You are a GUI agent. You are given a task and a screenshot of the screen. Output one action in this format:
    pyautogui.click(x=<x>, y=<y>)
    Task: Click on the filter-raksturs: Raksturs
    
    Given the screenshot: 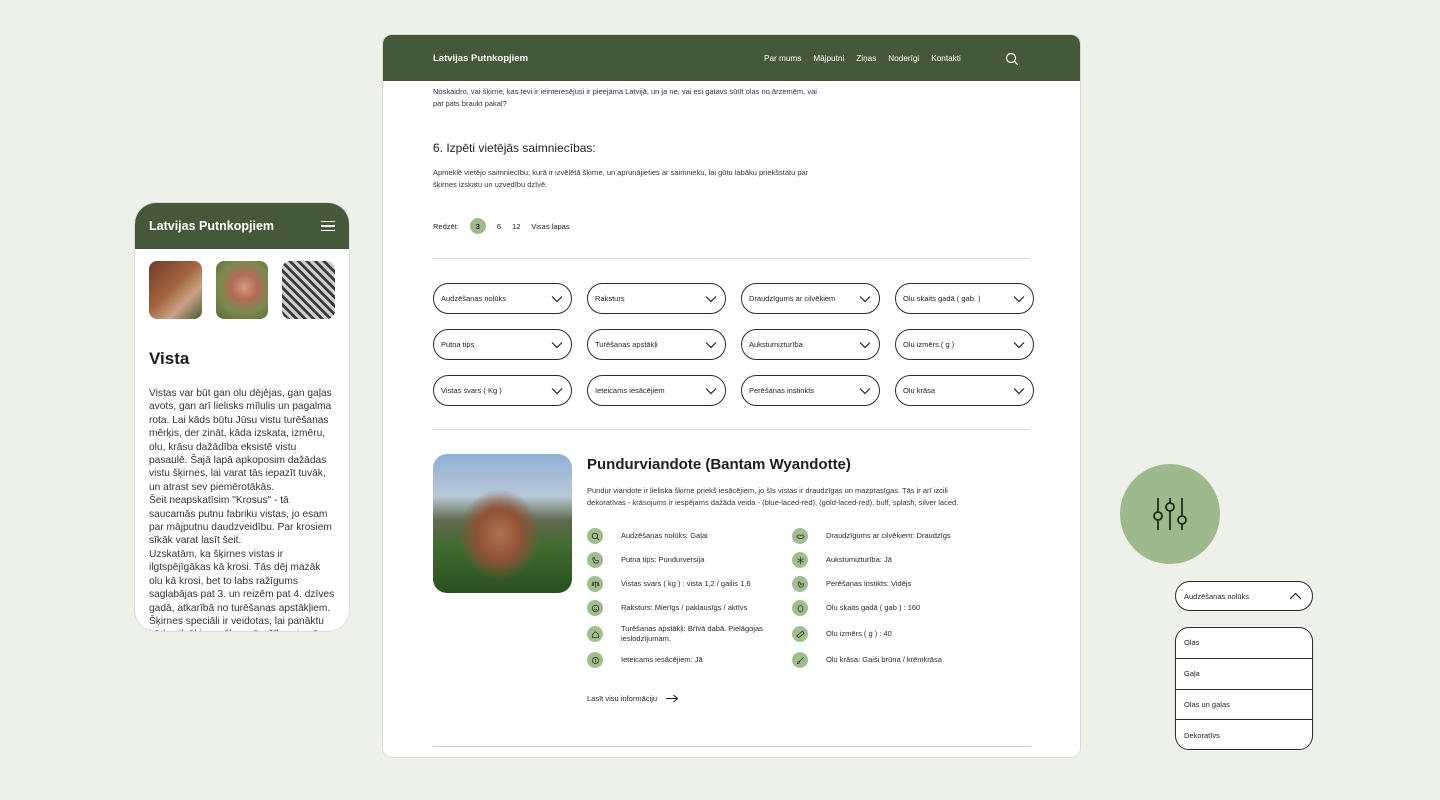 What is the action you would take?
    pyautogui.click(x=656, y=298)
    